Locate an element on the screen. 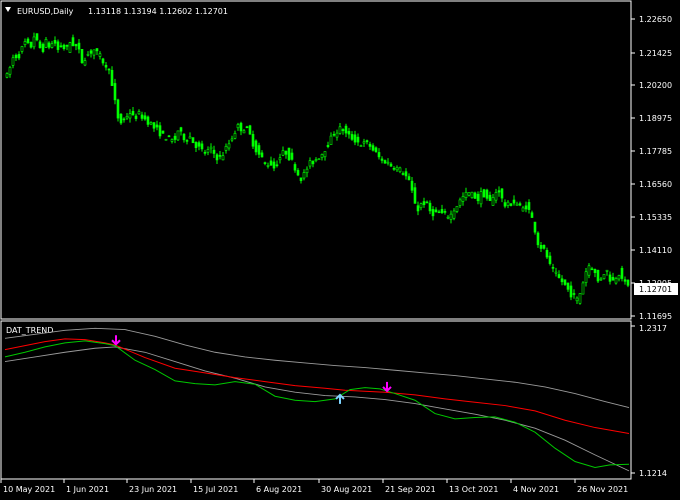  price-tick-label: 1.14110 is located at coordinates (655, 250).